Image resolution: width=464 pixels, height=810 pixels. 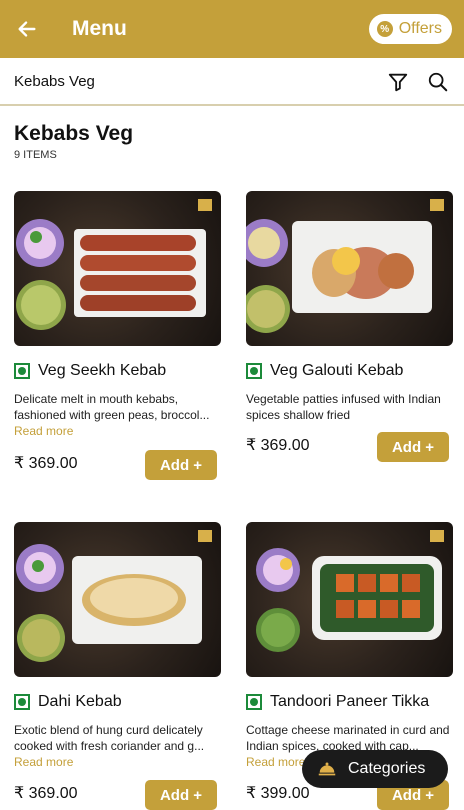 I want to click on offers-button: % Offers, so click(x=410, y=29).